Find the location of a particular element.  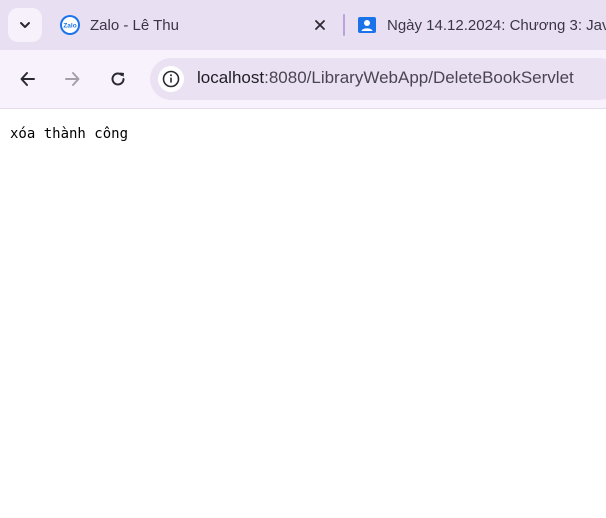

reload-button is located at coordinates (118, 79).